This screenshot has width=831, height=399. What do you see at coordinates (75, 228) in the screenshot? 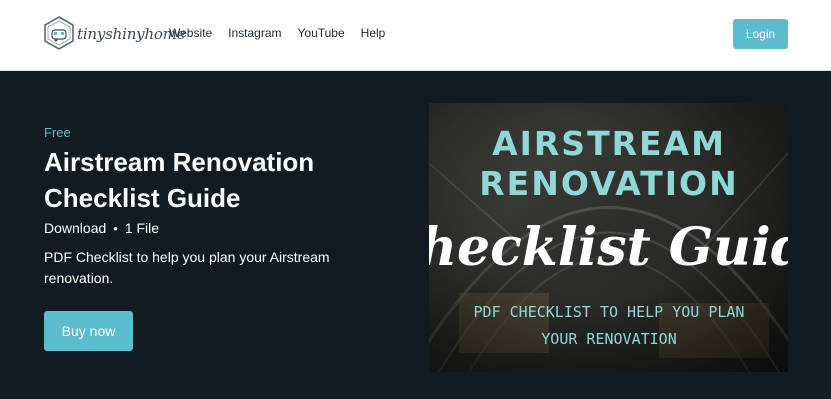
I see `product-type: Download` at bounding box center [75, 228].